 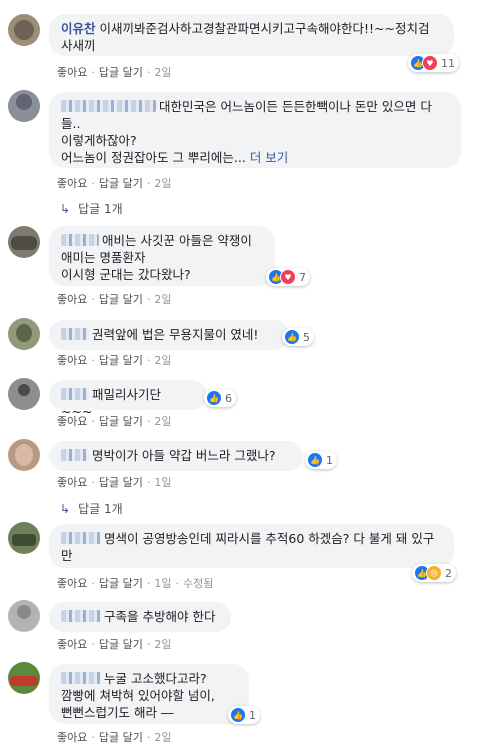 I want to click on comment-bubble: 명색이 공영방송인데 찌라시를 추적60 하겠슴? 다 불게 돼 있구만, so click(x=251, y=546).